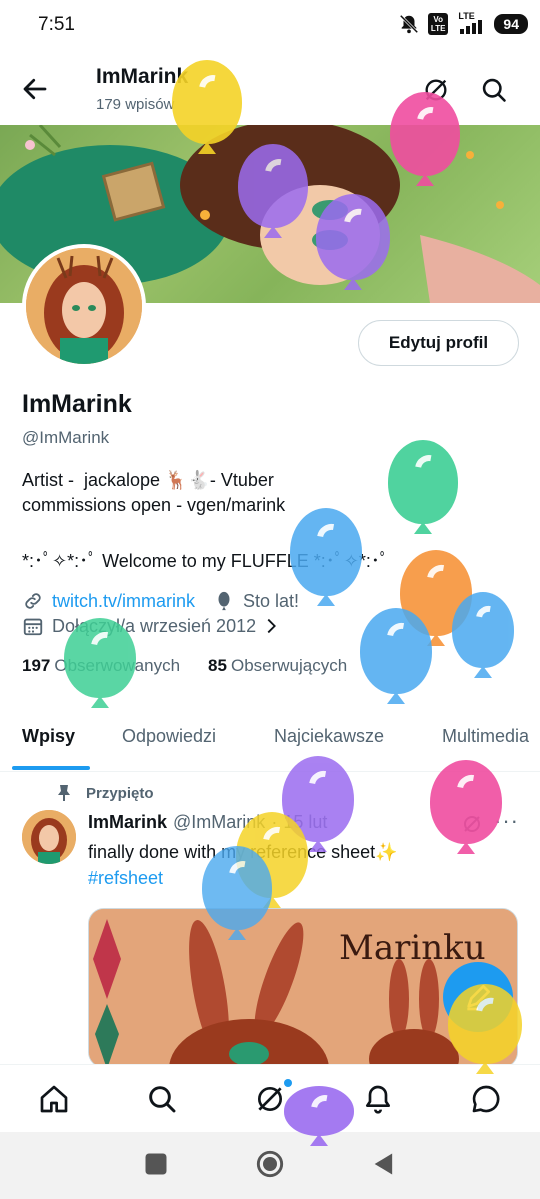  I want to click on nav-search-icon, so click(162, 1099).